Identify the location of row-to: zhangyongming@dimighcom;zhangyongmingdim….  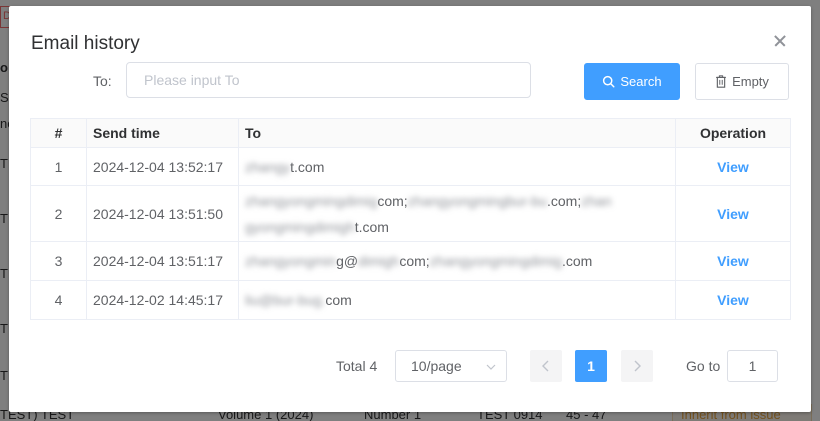
(457, 261).